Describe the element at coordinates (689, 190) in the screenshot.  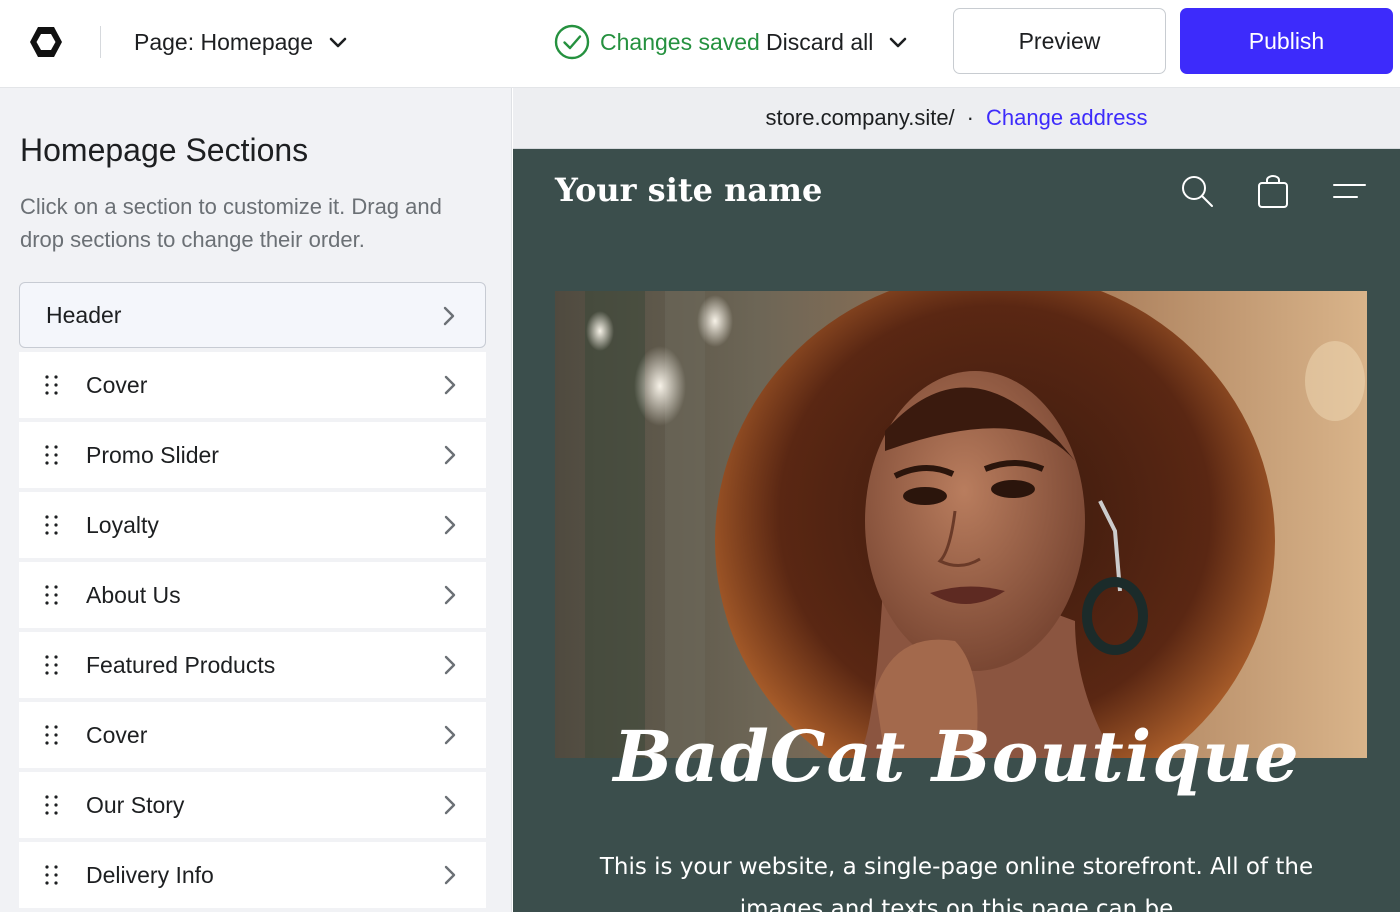
I see `site-name: Your site name` at that location.